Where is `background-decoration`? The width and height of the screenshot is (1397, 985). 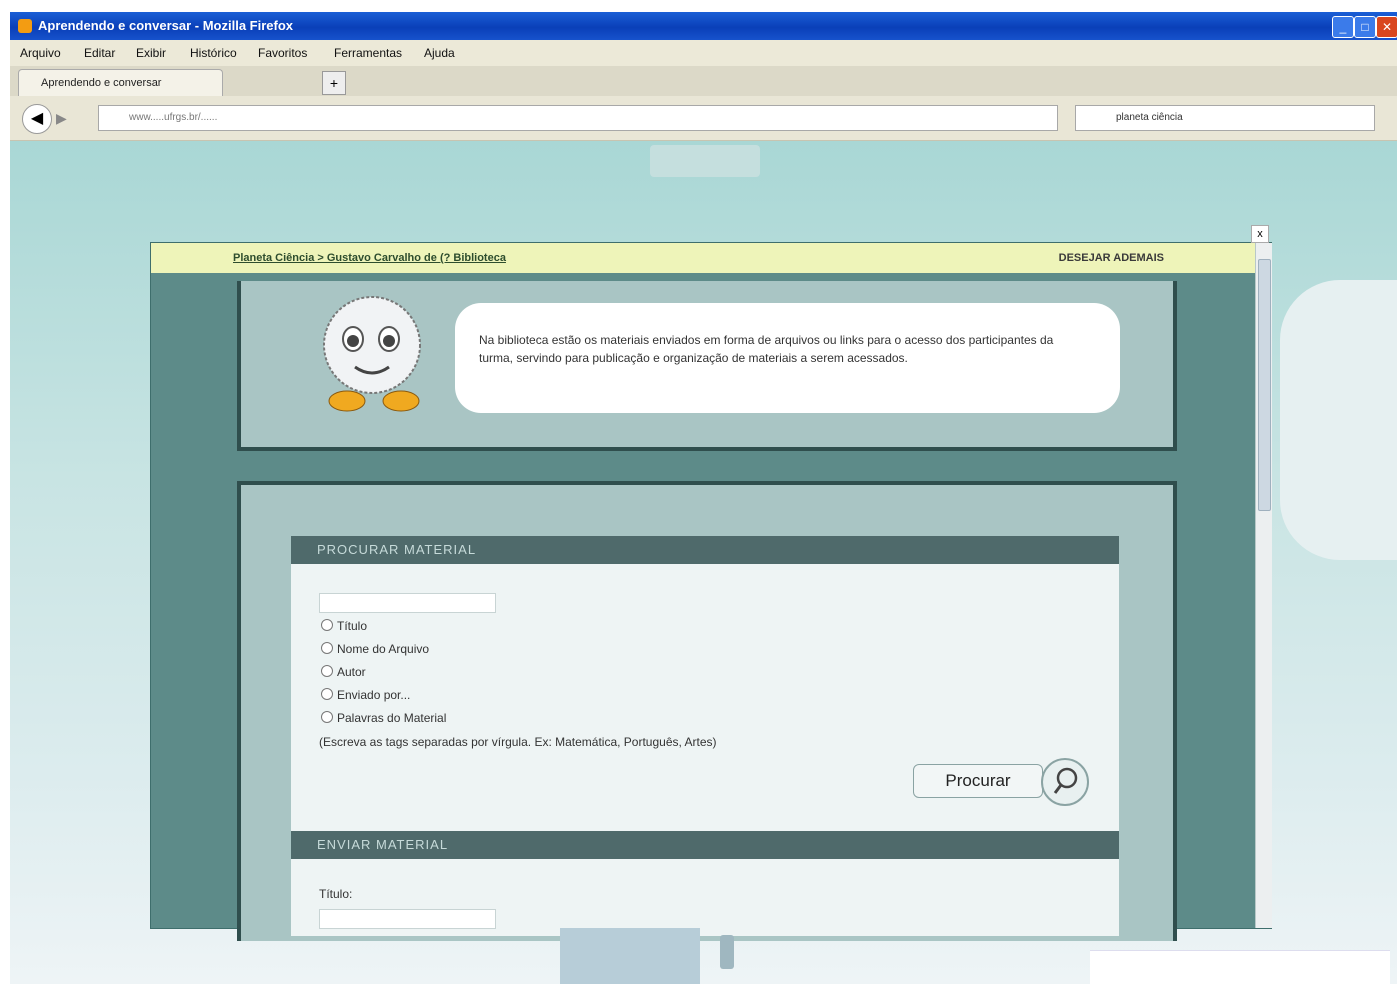 background-decoration is located at coordinates (1338, 420).